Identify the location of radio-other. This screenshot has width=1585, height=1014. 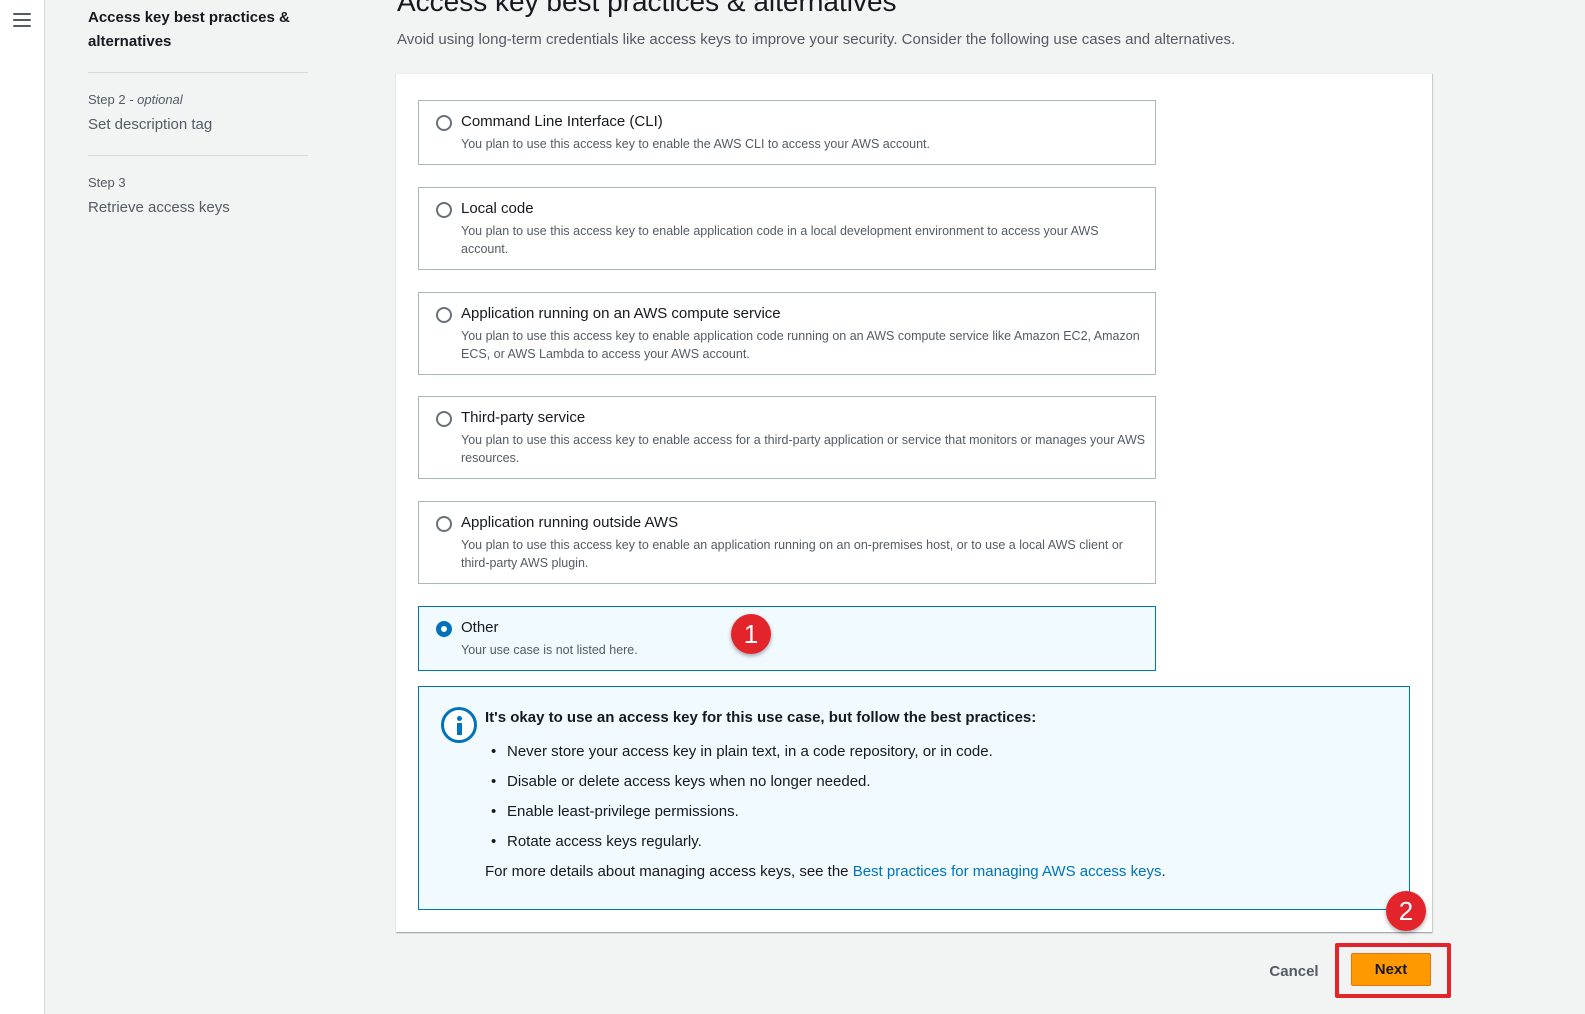
(444, 629).